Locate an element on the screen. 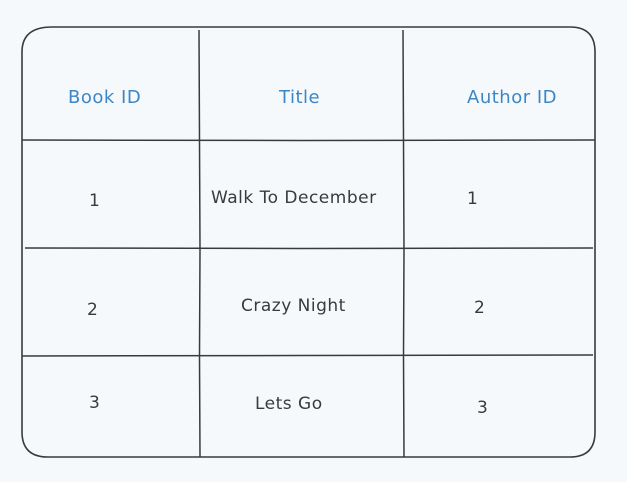 Image resolution: width=627 pixels, height=482 pixels. cell-title-1: Walk To December is located at coordinates (294, 198).